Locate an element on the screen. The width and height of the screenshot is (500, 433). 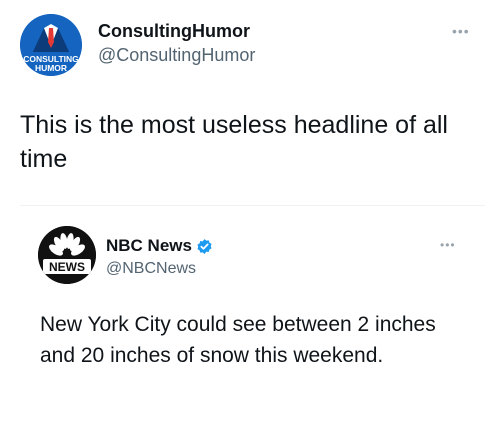
quoted-author-handle: @NBCNews is located at coordinates (159, 269).